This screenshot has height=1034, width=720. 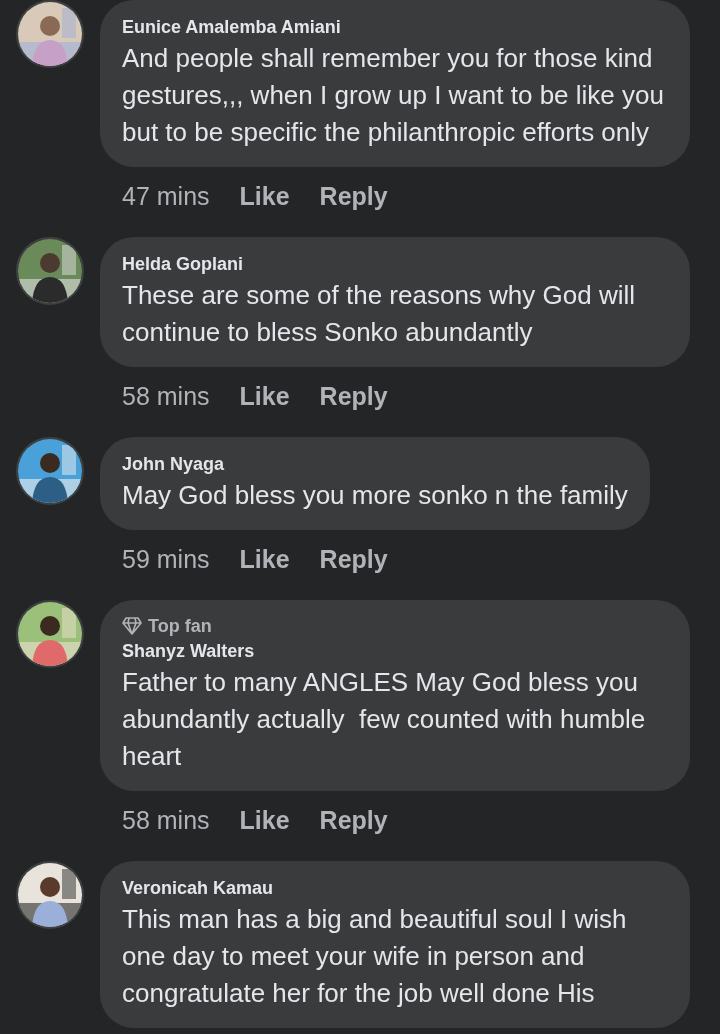 I want to click on comment-text: These are some of the reasons why God will continue to bless Sonko abundantly, so click(x=379, y=314).